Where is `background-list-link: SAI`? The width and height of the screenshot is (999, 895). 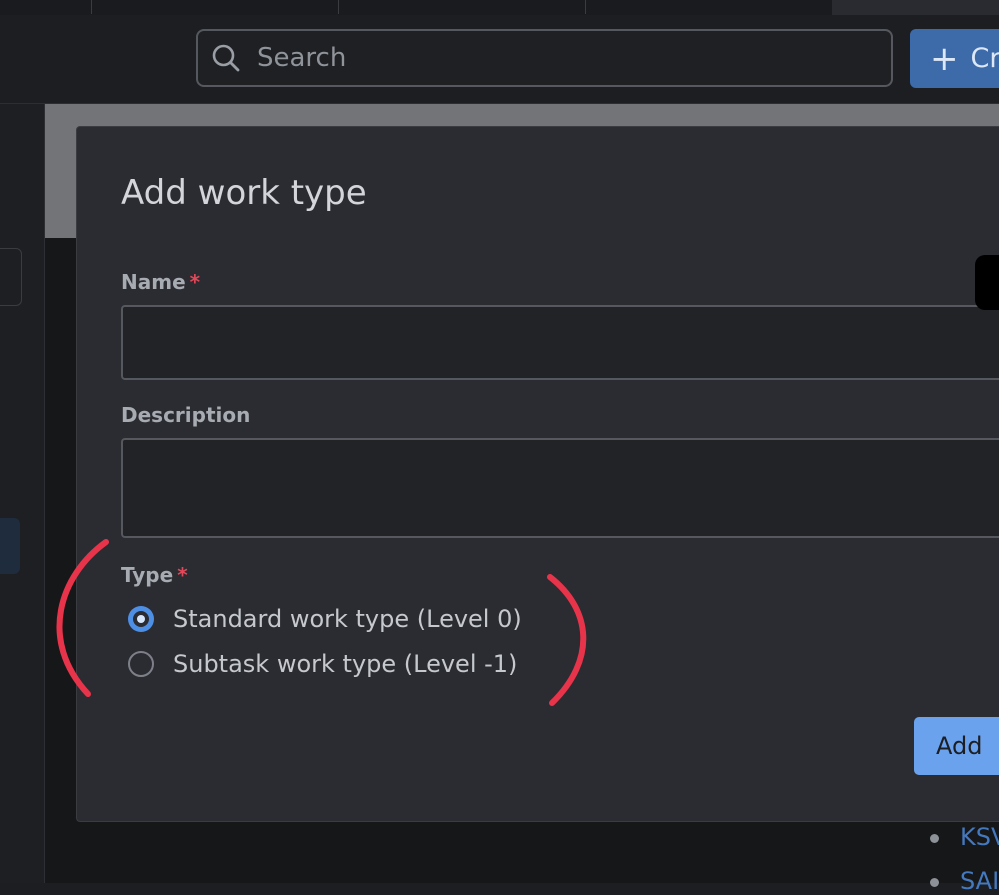 background-list-link: SAI is located at coordinates (979, 881).